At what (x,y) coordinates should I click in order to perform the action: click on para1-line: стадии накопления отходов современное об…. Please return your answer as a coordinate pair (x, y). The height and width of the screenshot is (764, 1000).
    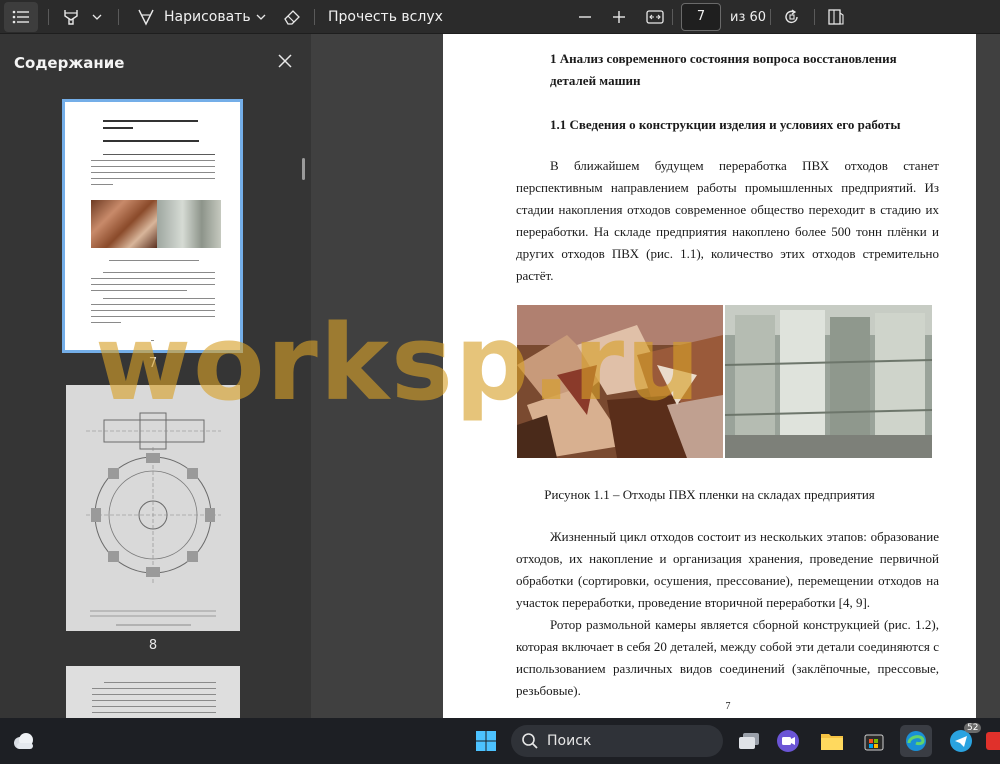
    Looking at the image, I should click on (727, 209).